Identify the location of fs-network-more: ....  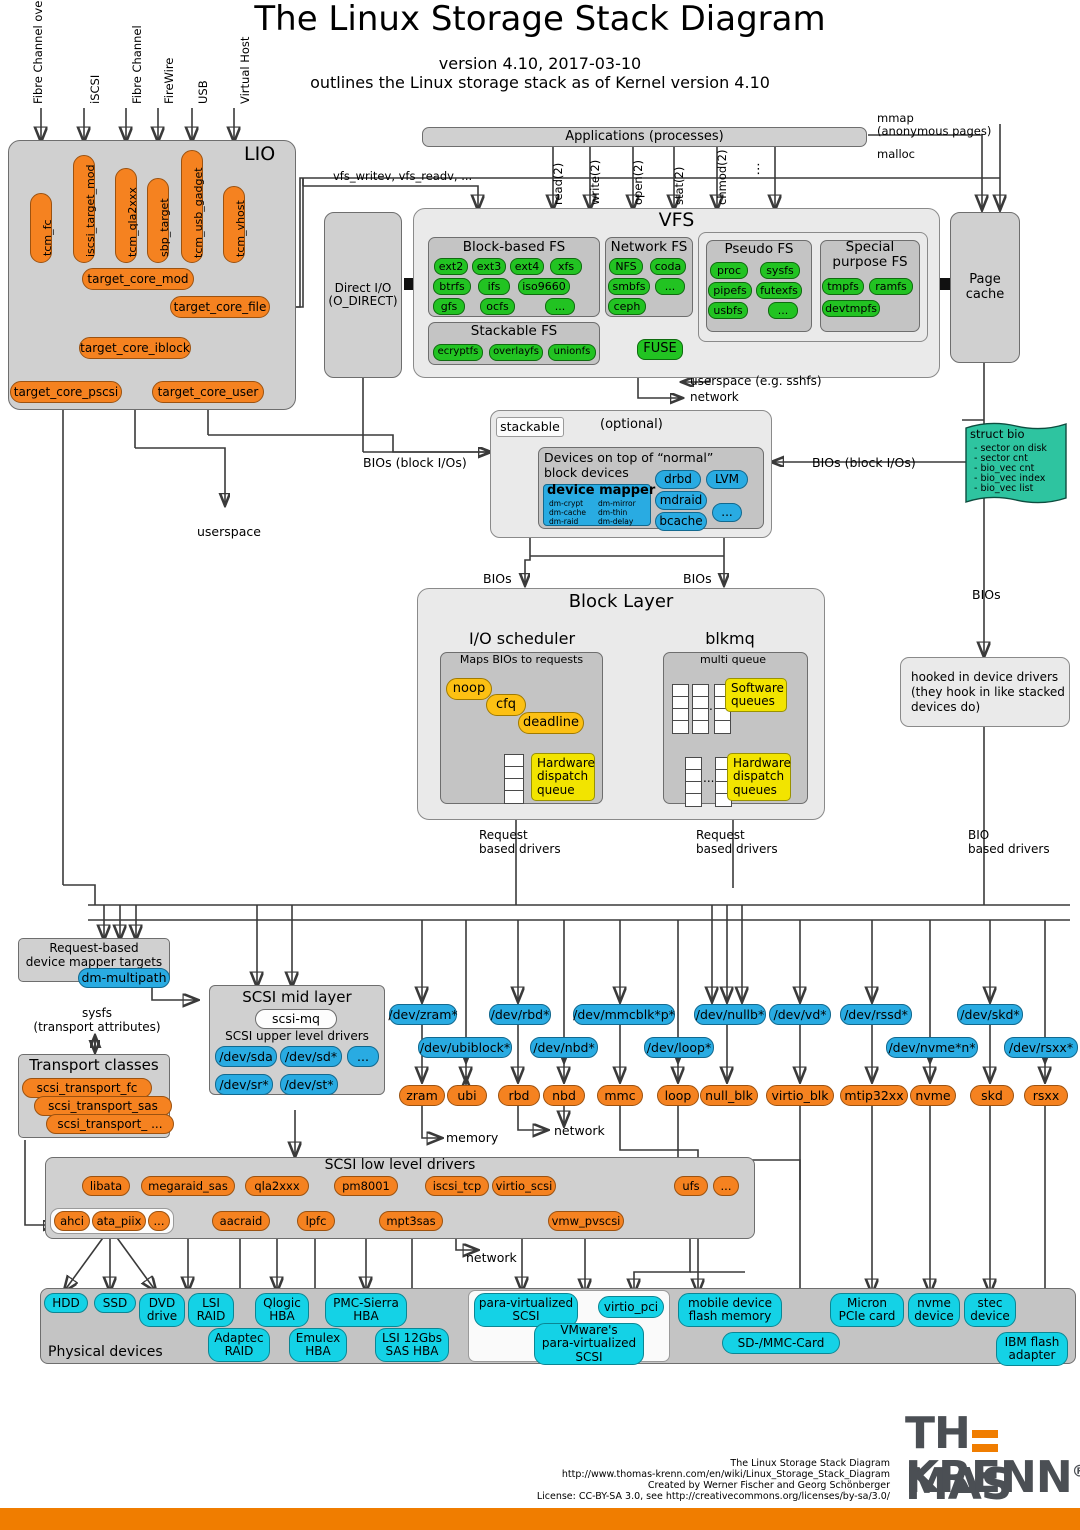
(670, 286).